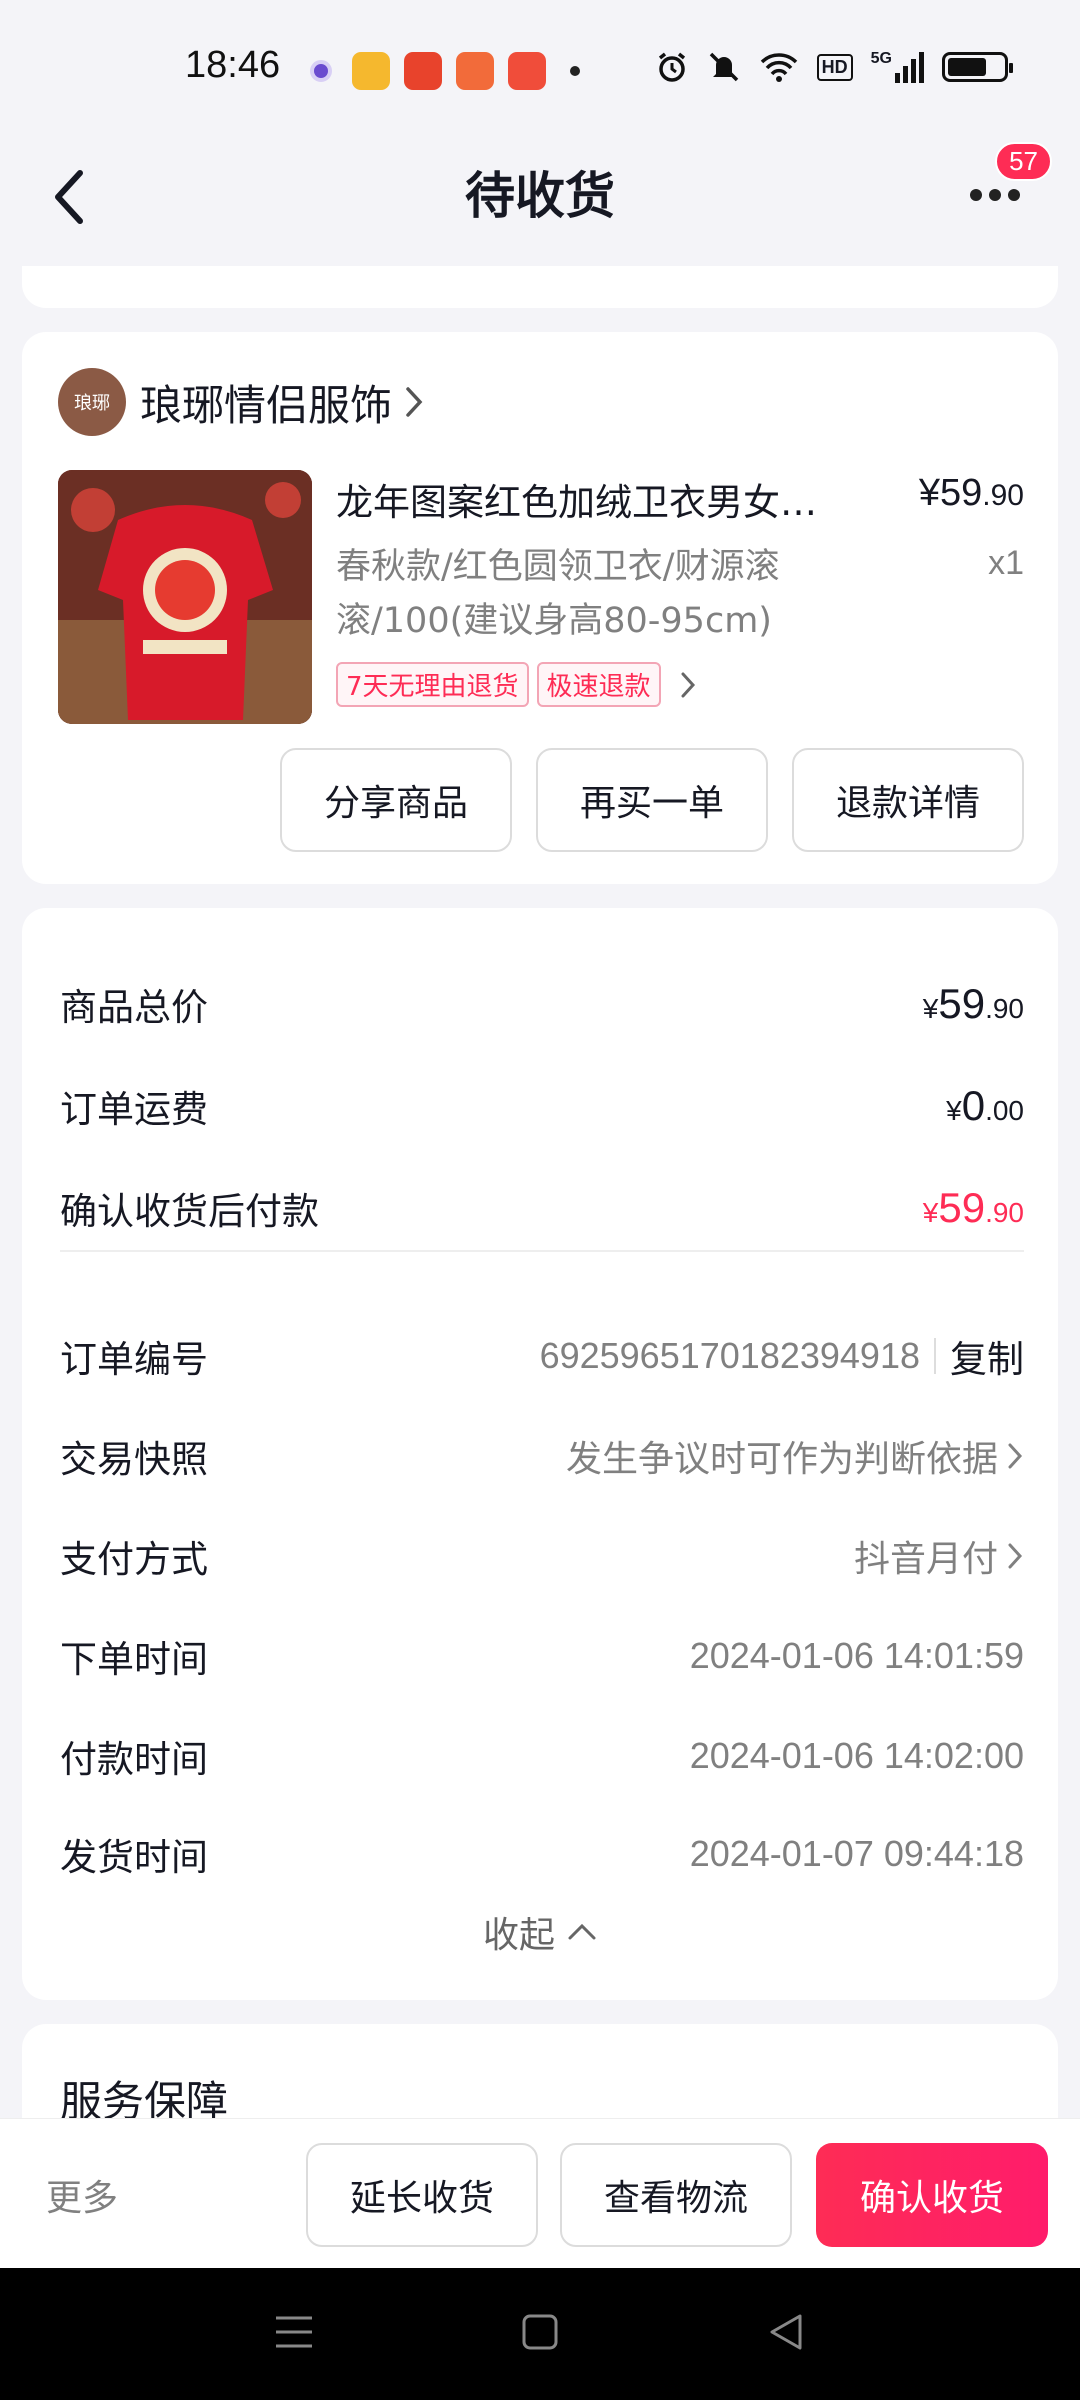 This screenshot has width=1080, height=2400. Describe the element at coordinates (266, 405) in the screenshot. I see `shop-name: 琅琊情侣服饰` at that location.